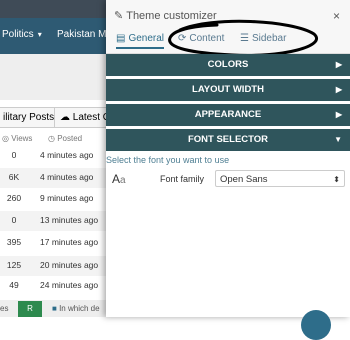 This screenshot has width=350, height=340. I want to click on table-row: 49 24 minutes ago, so click(55, 290).